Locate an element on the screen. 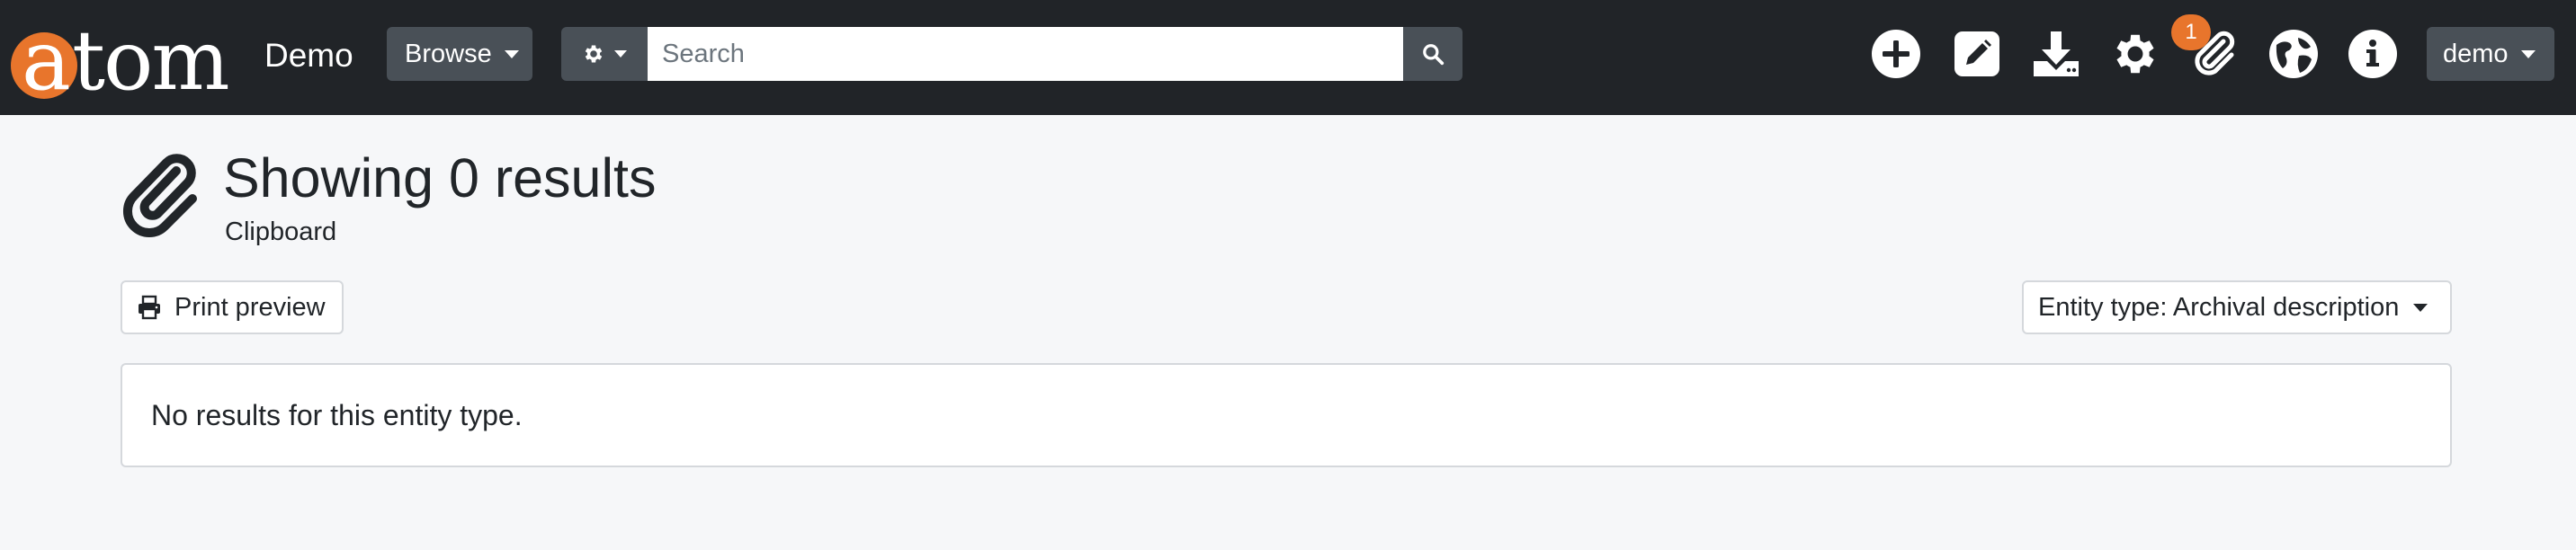 The height and width of the screenshot is (550, 2576). entity-type-label: Entity type: Archival description is located at coordinates (2219, 307).